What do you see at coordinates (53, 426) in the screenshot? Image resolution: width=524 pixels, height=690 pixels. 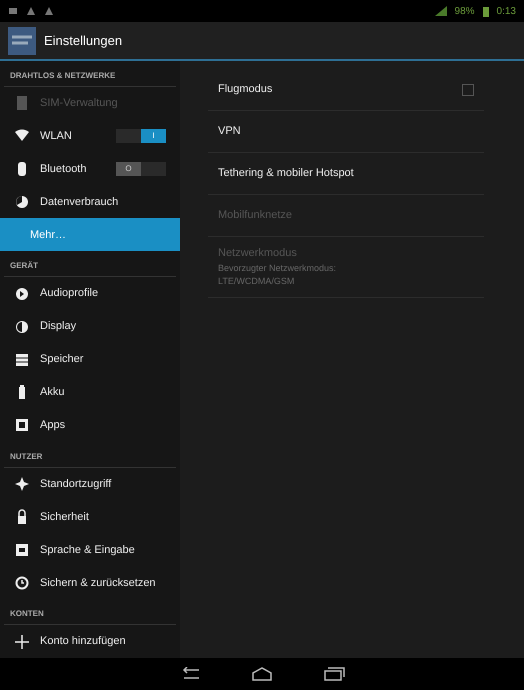 I see `item-label: Apps` at bounding box center [53, 426].